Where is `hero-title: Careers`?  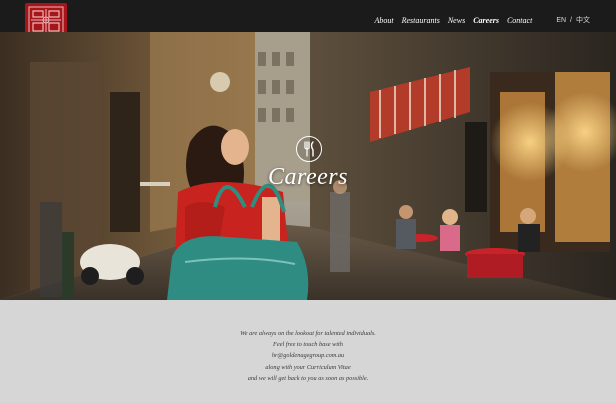
hero-title: Careers is located at coordinates (308, 177).